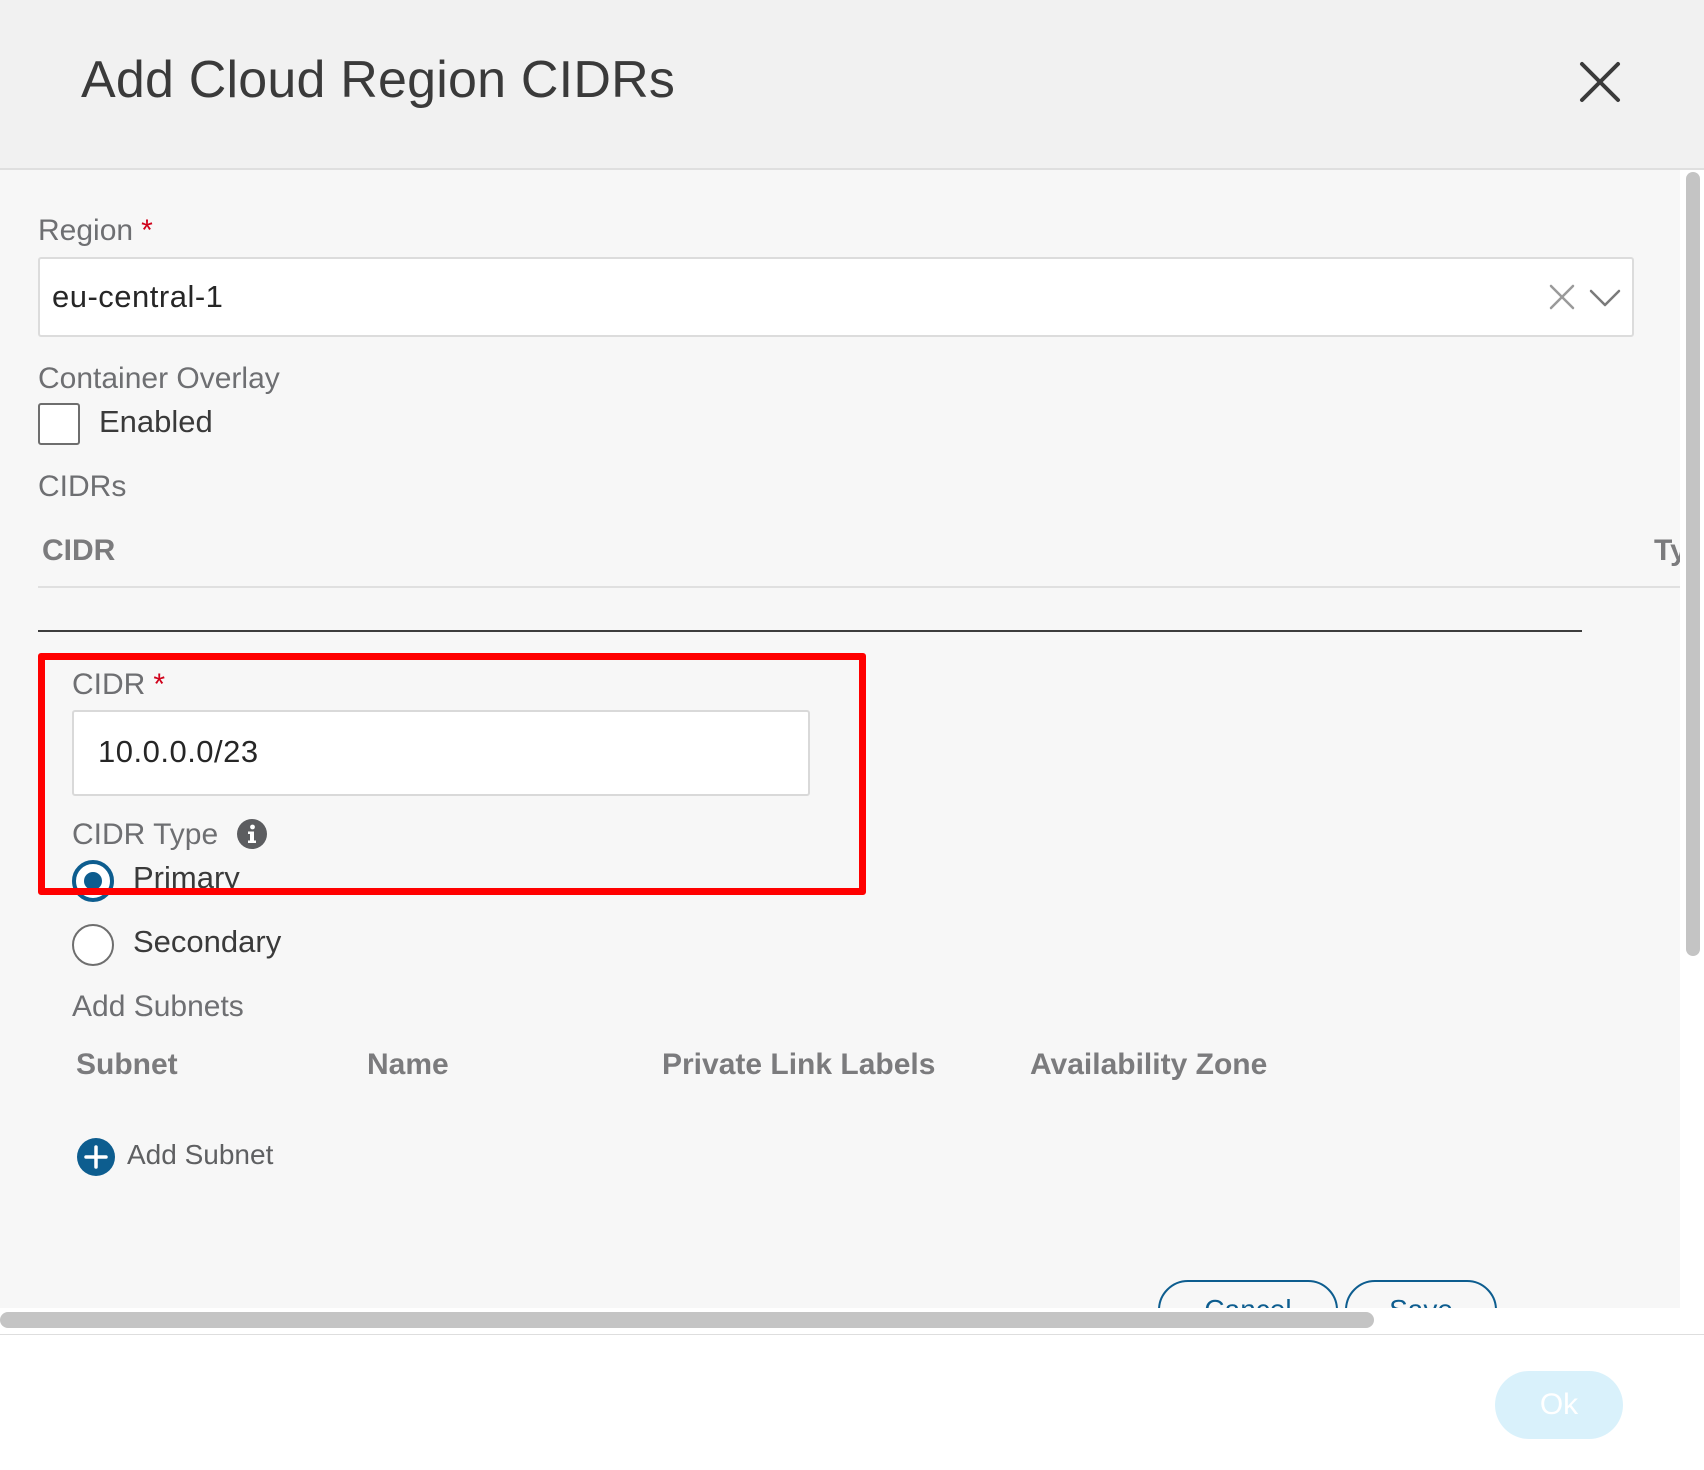  Describe the element at coordinates (852, 85) in the screenshot. I see `dialog-header: Add Cloud Region CIDRs` at that location.